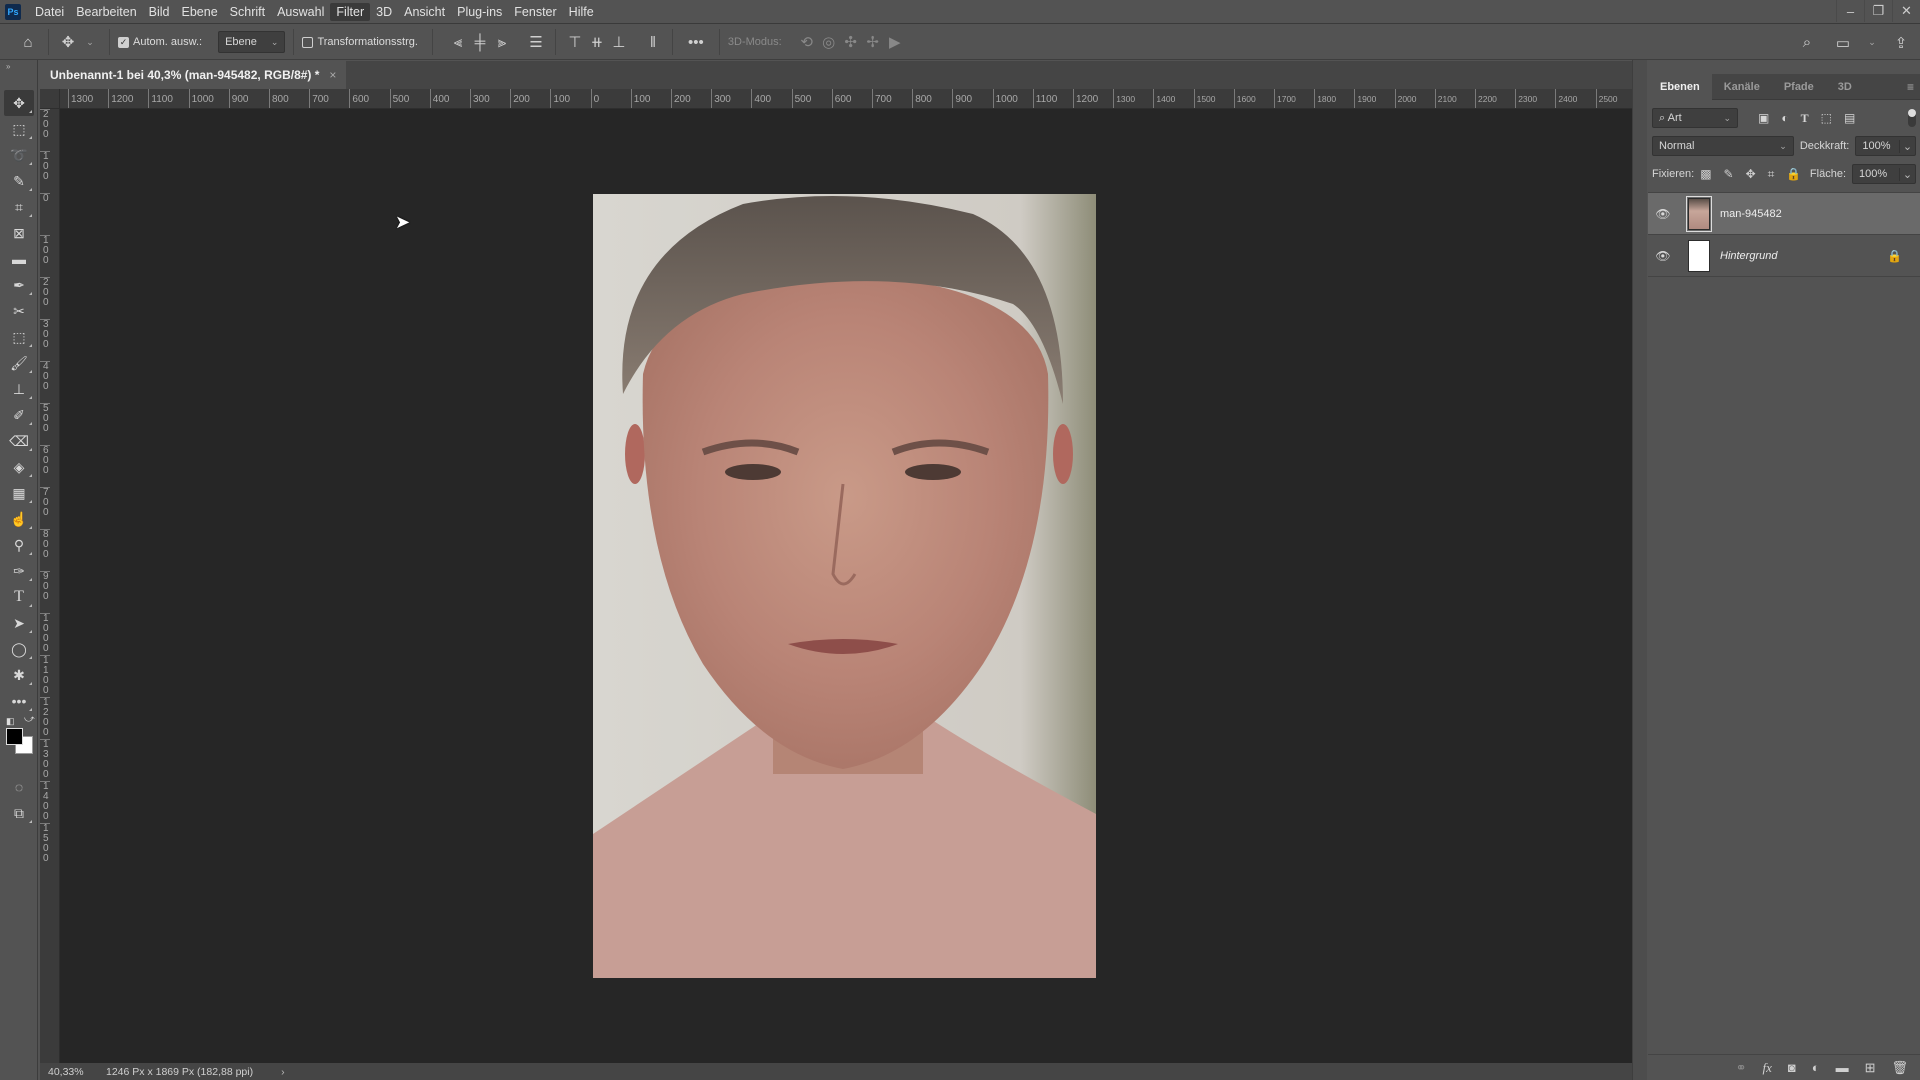 The width and height of the screenshot is (1920, 1080). I want to click on fill-field: 100% ⌄, so click(1884, 174).